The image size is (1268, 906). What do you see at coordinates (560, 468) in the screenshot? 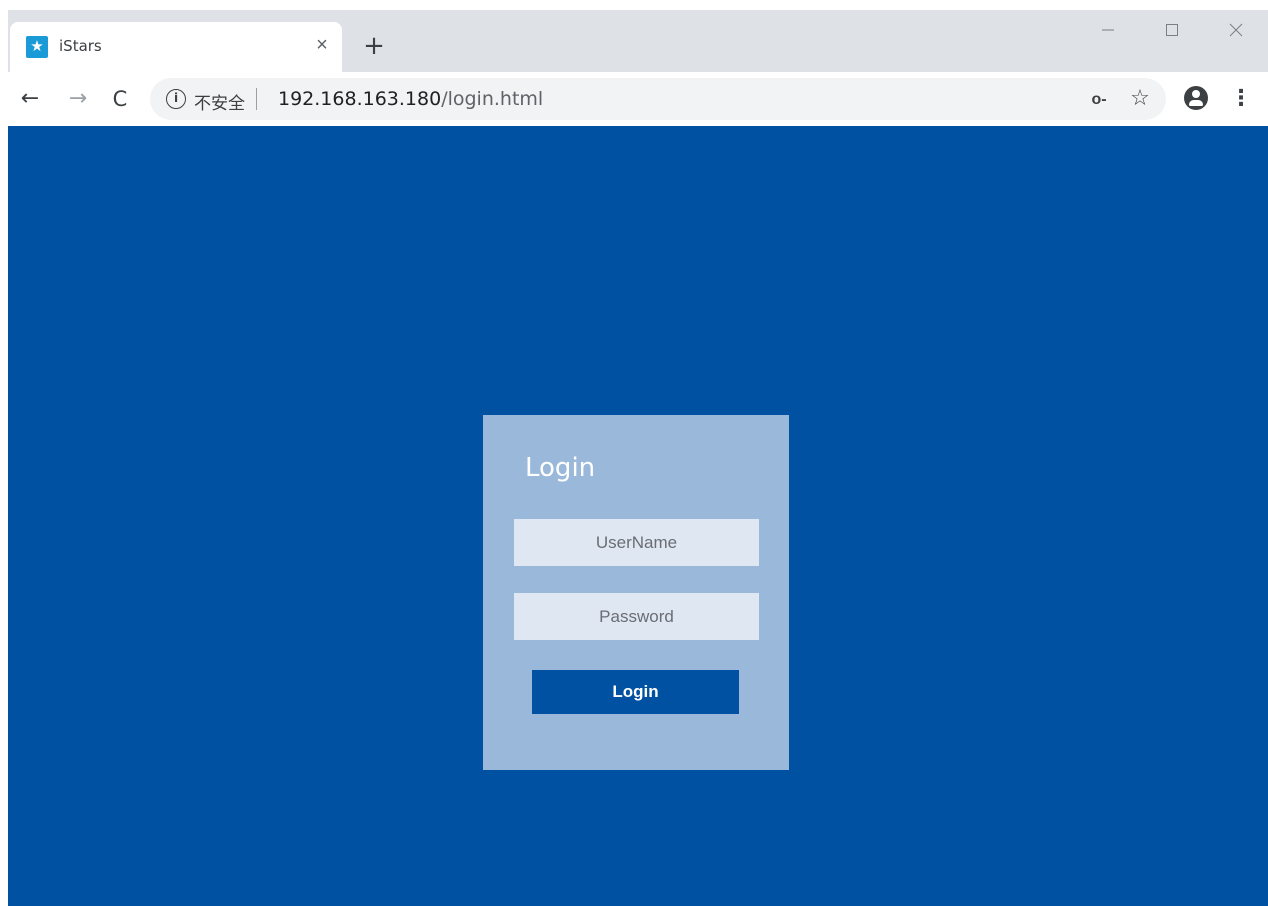
I see `login-heading: Login` at bounding box center [560, 468].